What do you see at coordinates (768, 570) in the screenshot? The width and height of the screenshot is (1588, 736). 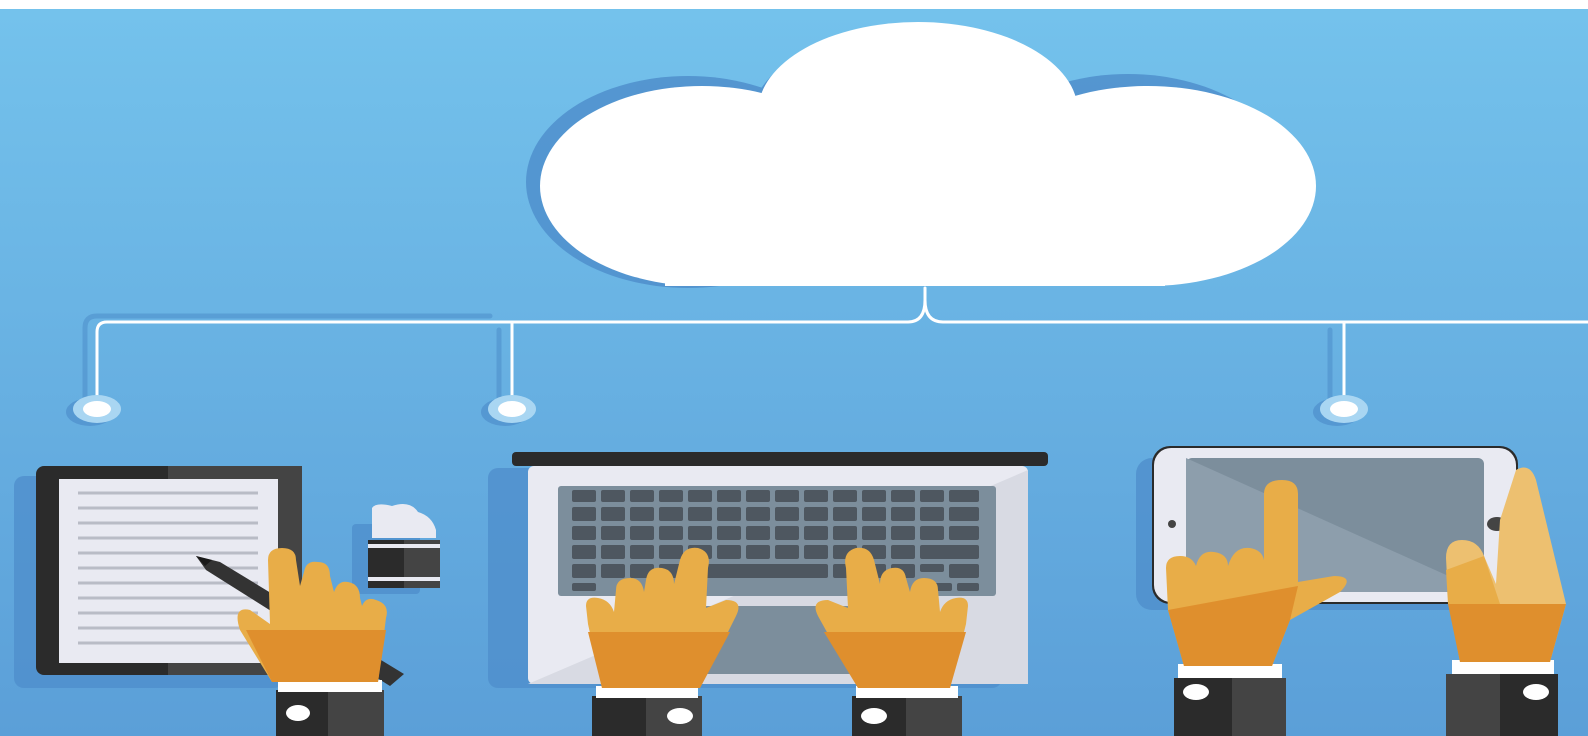 I see `laptop-device` at bounding box center [768, 570].